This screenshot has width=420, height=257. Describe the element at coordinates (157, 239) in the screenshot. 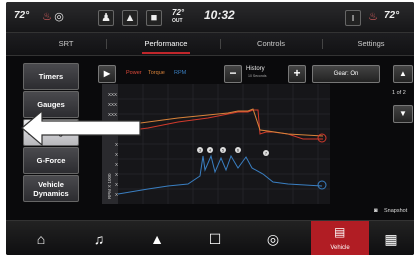

I see `navigation-icon: ▲` at that location.